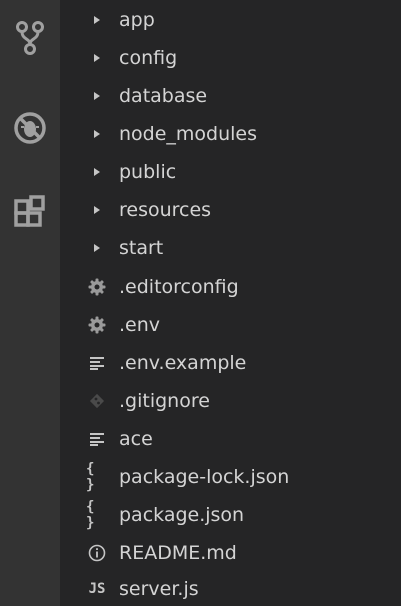 The width and height of the screenshot is (401, 606). I want to click on info-icon, so click(97, 553).